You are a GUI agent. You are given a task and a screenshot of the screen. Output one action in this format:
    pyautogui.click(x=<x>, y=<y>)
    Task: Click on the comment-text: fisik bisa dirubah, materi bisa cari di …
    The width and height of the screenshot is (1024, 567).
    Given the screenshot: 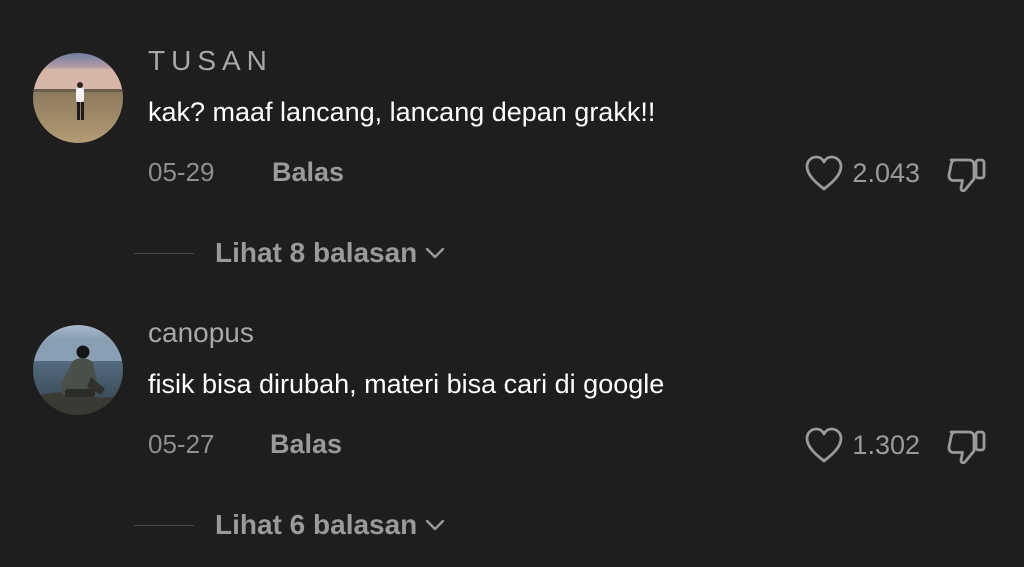 What is the action you would take?
    pyautogui.click(x=406, y=384)
    